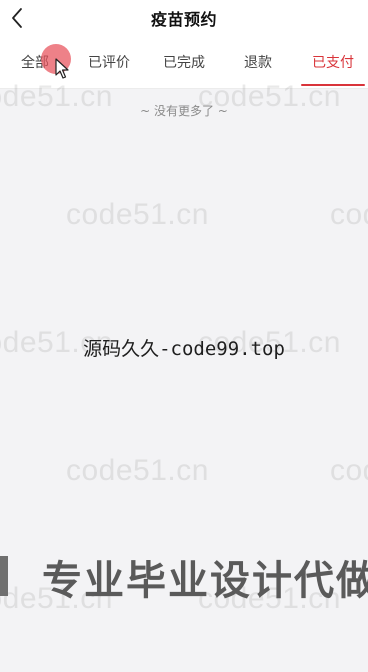 This screenshot has height=672, width=368. What do you see at coordinates (205, 581) in the screenshot?
I see `banner-text: 专业毕业设计代做` at bounding box center [205, 581].